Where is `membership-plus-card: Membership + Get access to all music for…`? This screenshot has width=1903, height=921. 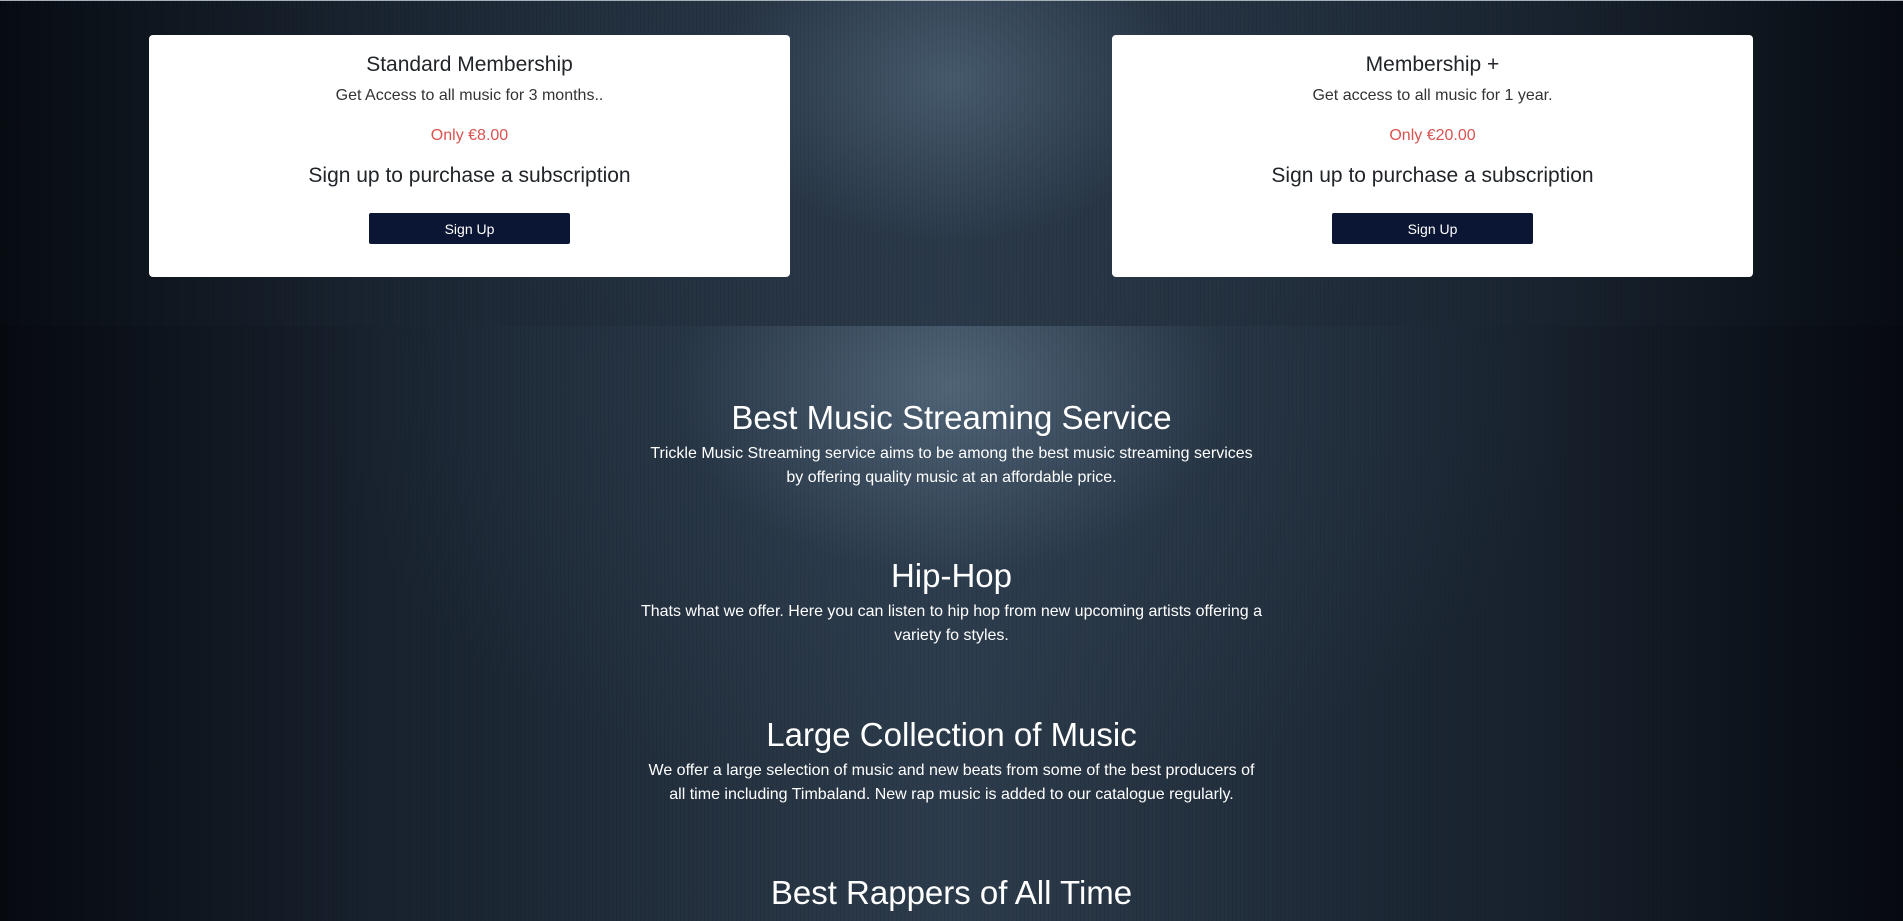 membership-plus-card: Membership + Get access to all music for… is located at coordinates (1432, 156).